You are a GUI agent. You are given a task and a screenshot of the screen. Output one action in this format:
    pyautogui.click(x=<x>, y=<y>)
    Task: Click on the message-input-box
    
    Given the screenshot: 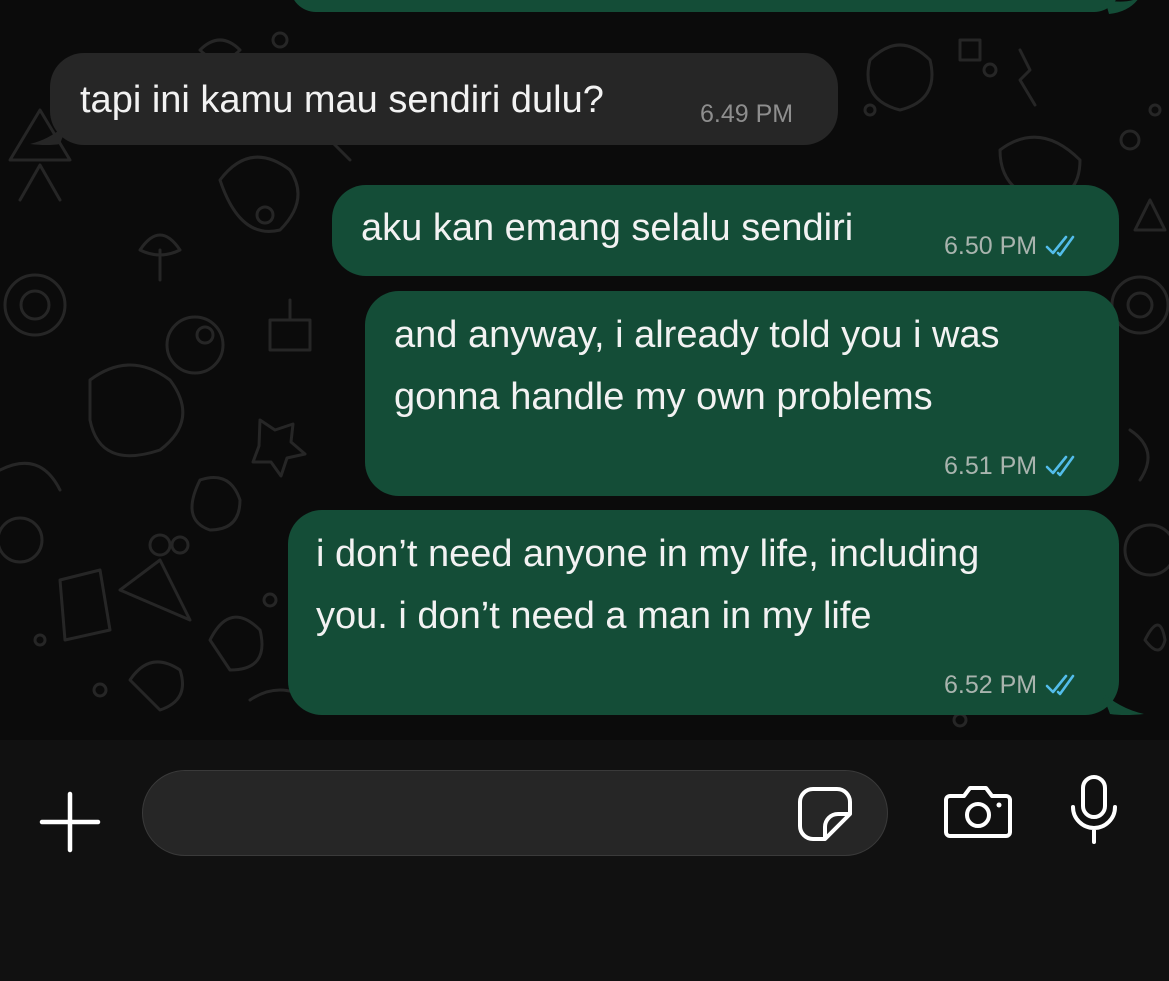 What is the action you would take?
    pyautogui.click(x=515, y=813)
    